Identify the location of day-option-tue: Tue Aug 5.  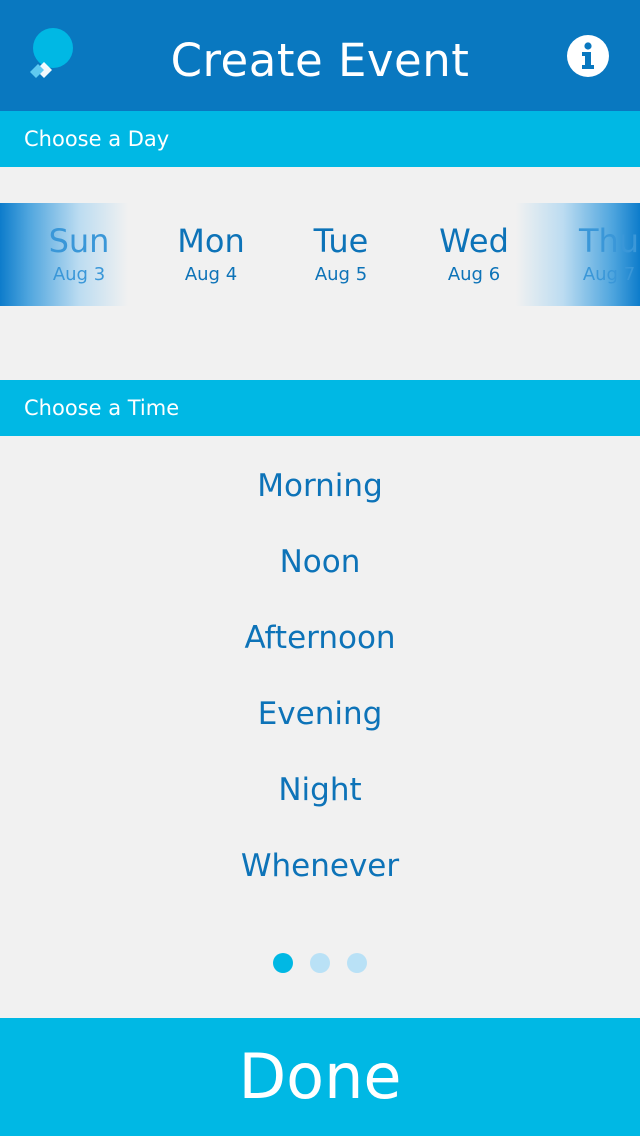
(341, 254).